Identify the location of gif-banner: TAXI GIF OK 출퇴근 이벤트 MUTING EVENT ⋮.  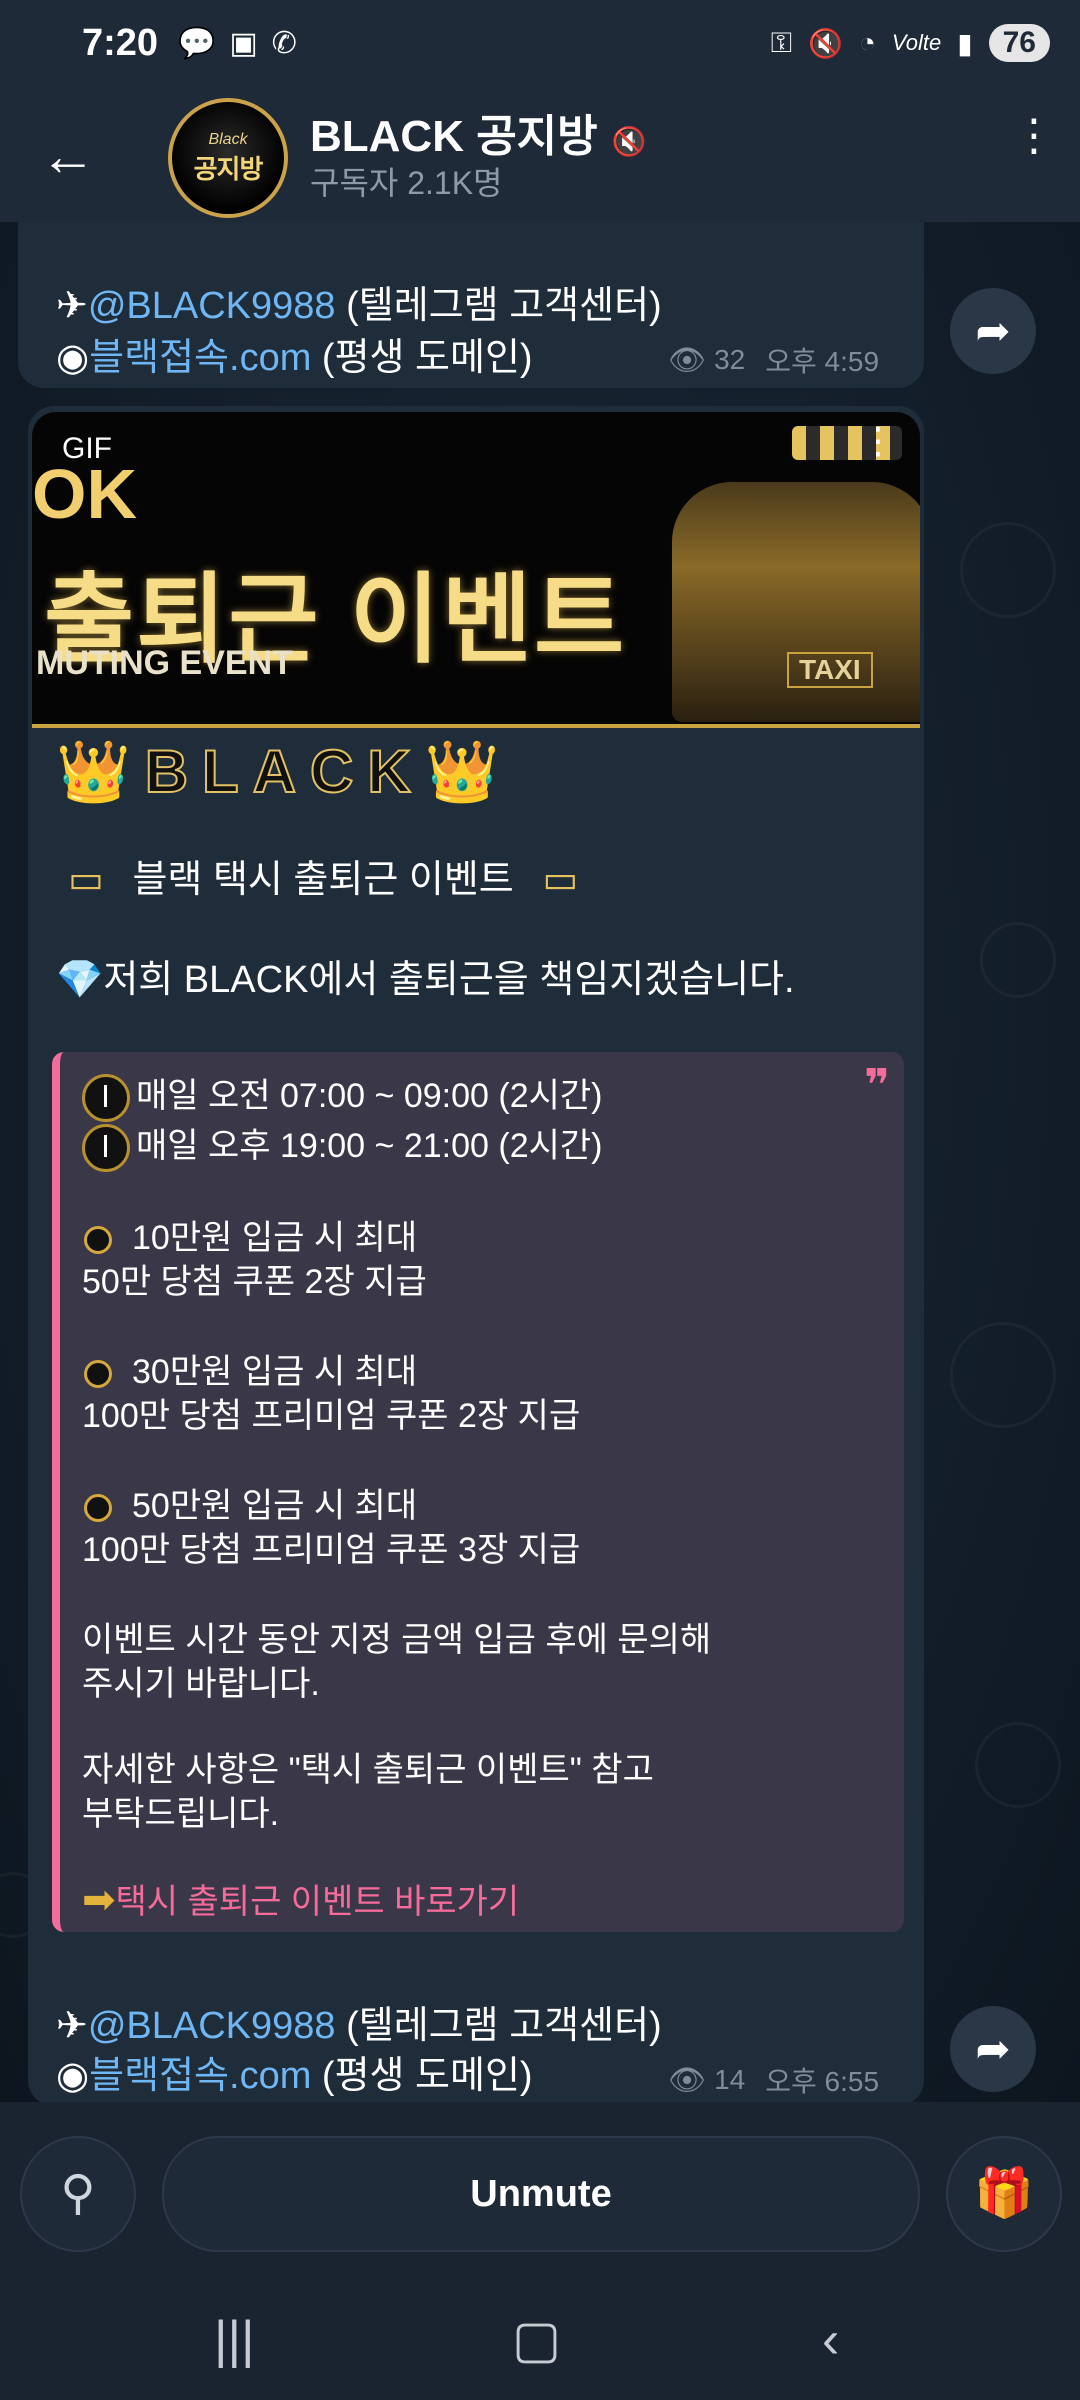
(476, 570).